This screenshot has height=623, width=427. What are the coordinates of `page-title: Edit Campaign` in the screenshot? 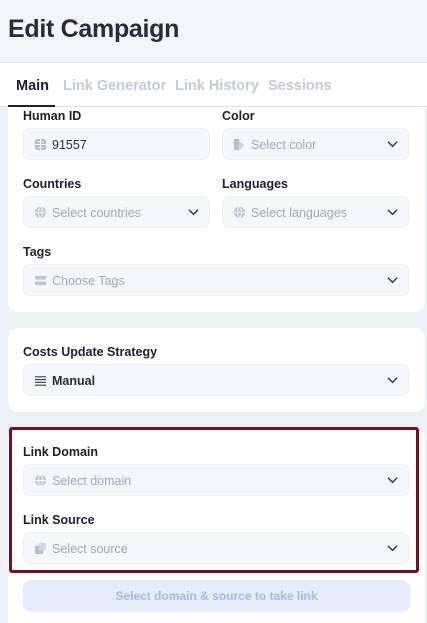 It's located at (94, 29).